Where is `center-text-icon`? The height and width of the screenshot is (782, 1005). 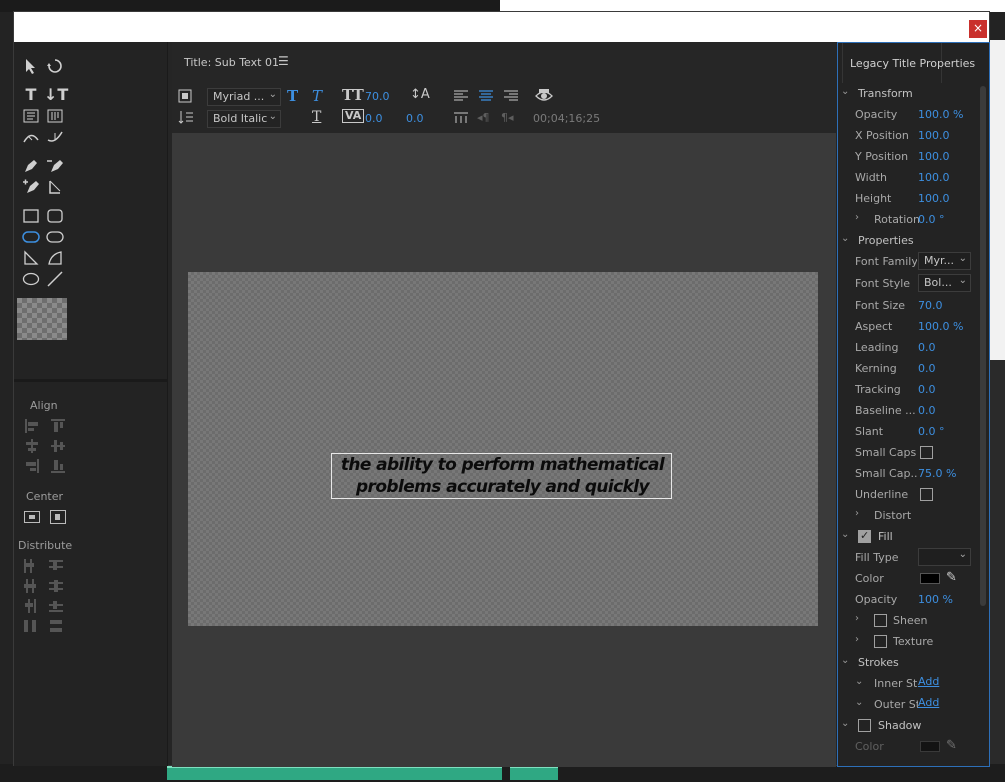
center-text-icon is located at coordinates (486, 97).